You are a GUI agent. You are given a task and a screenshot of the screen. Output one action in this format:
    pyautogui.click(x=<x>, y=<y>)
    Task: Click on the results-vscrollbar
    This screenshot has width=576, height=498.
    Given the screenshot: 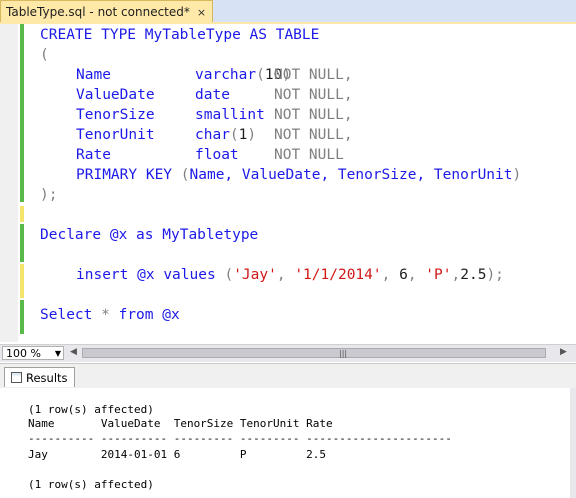 What is the action you would take?
    pyautogui.click(x=573, y=443)
    